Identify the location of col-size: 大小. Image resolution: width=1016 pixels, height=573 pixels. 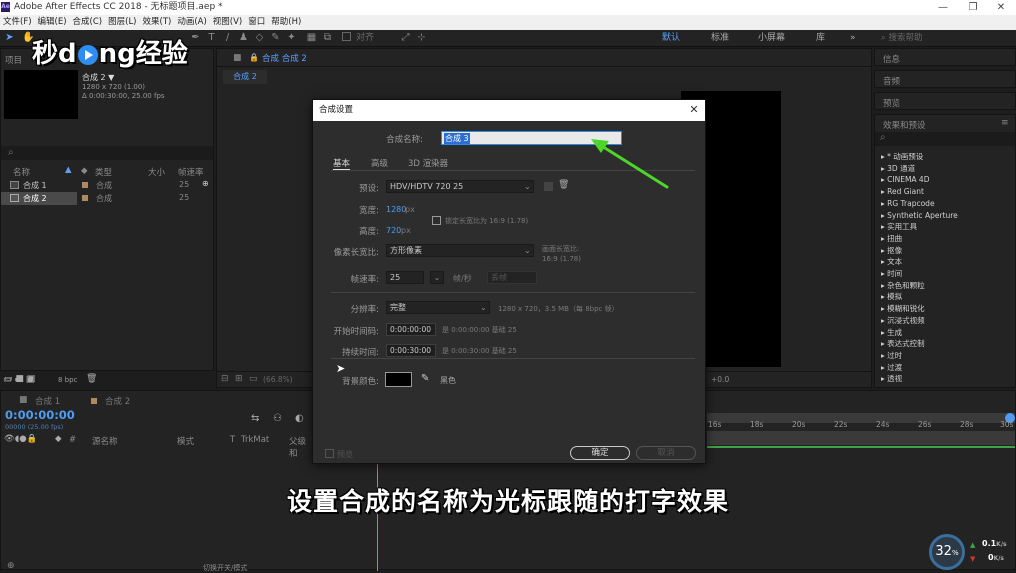
(156, 172).